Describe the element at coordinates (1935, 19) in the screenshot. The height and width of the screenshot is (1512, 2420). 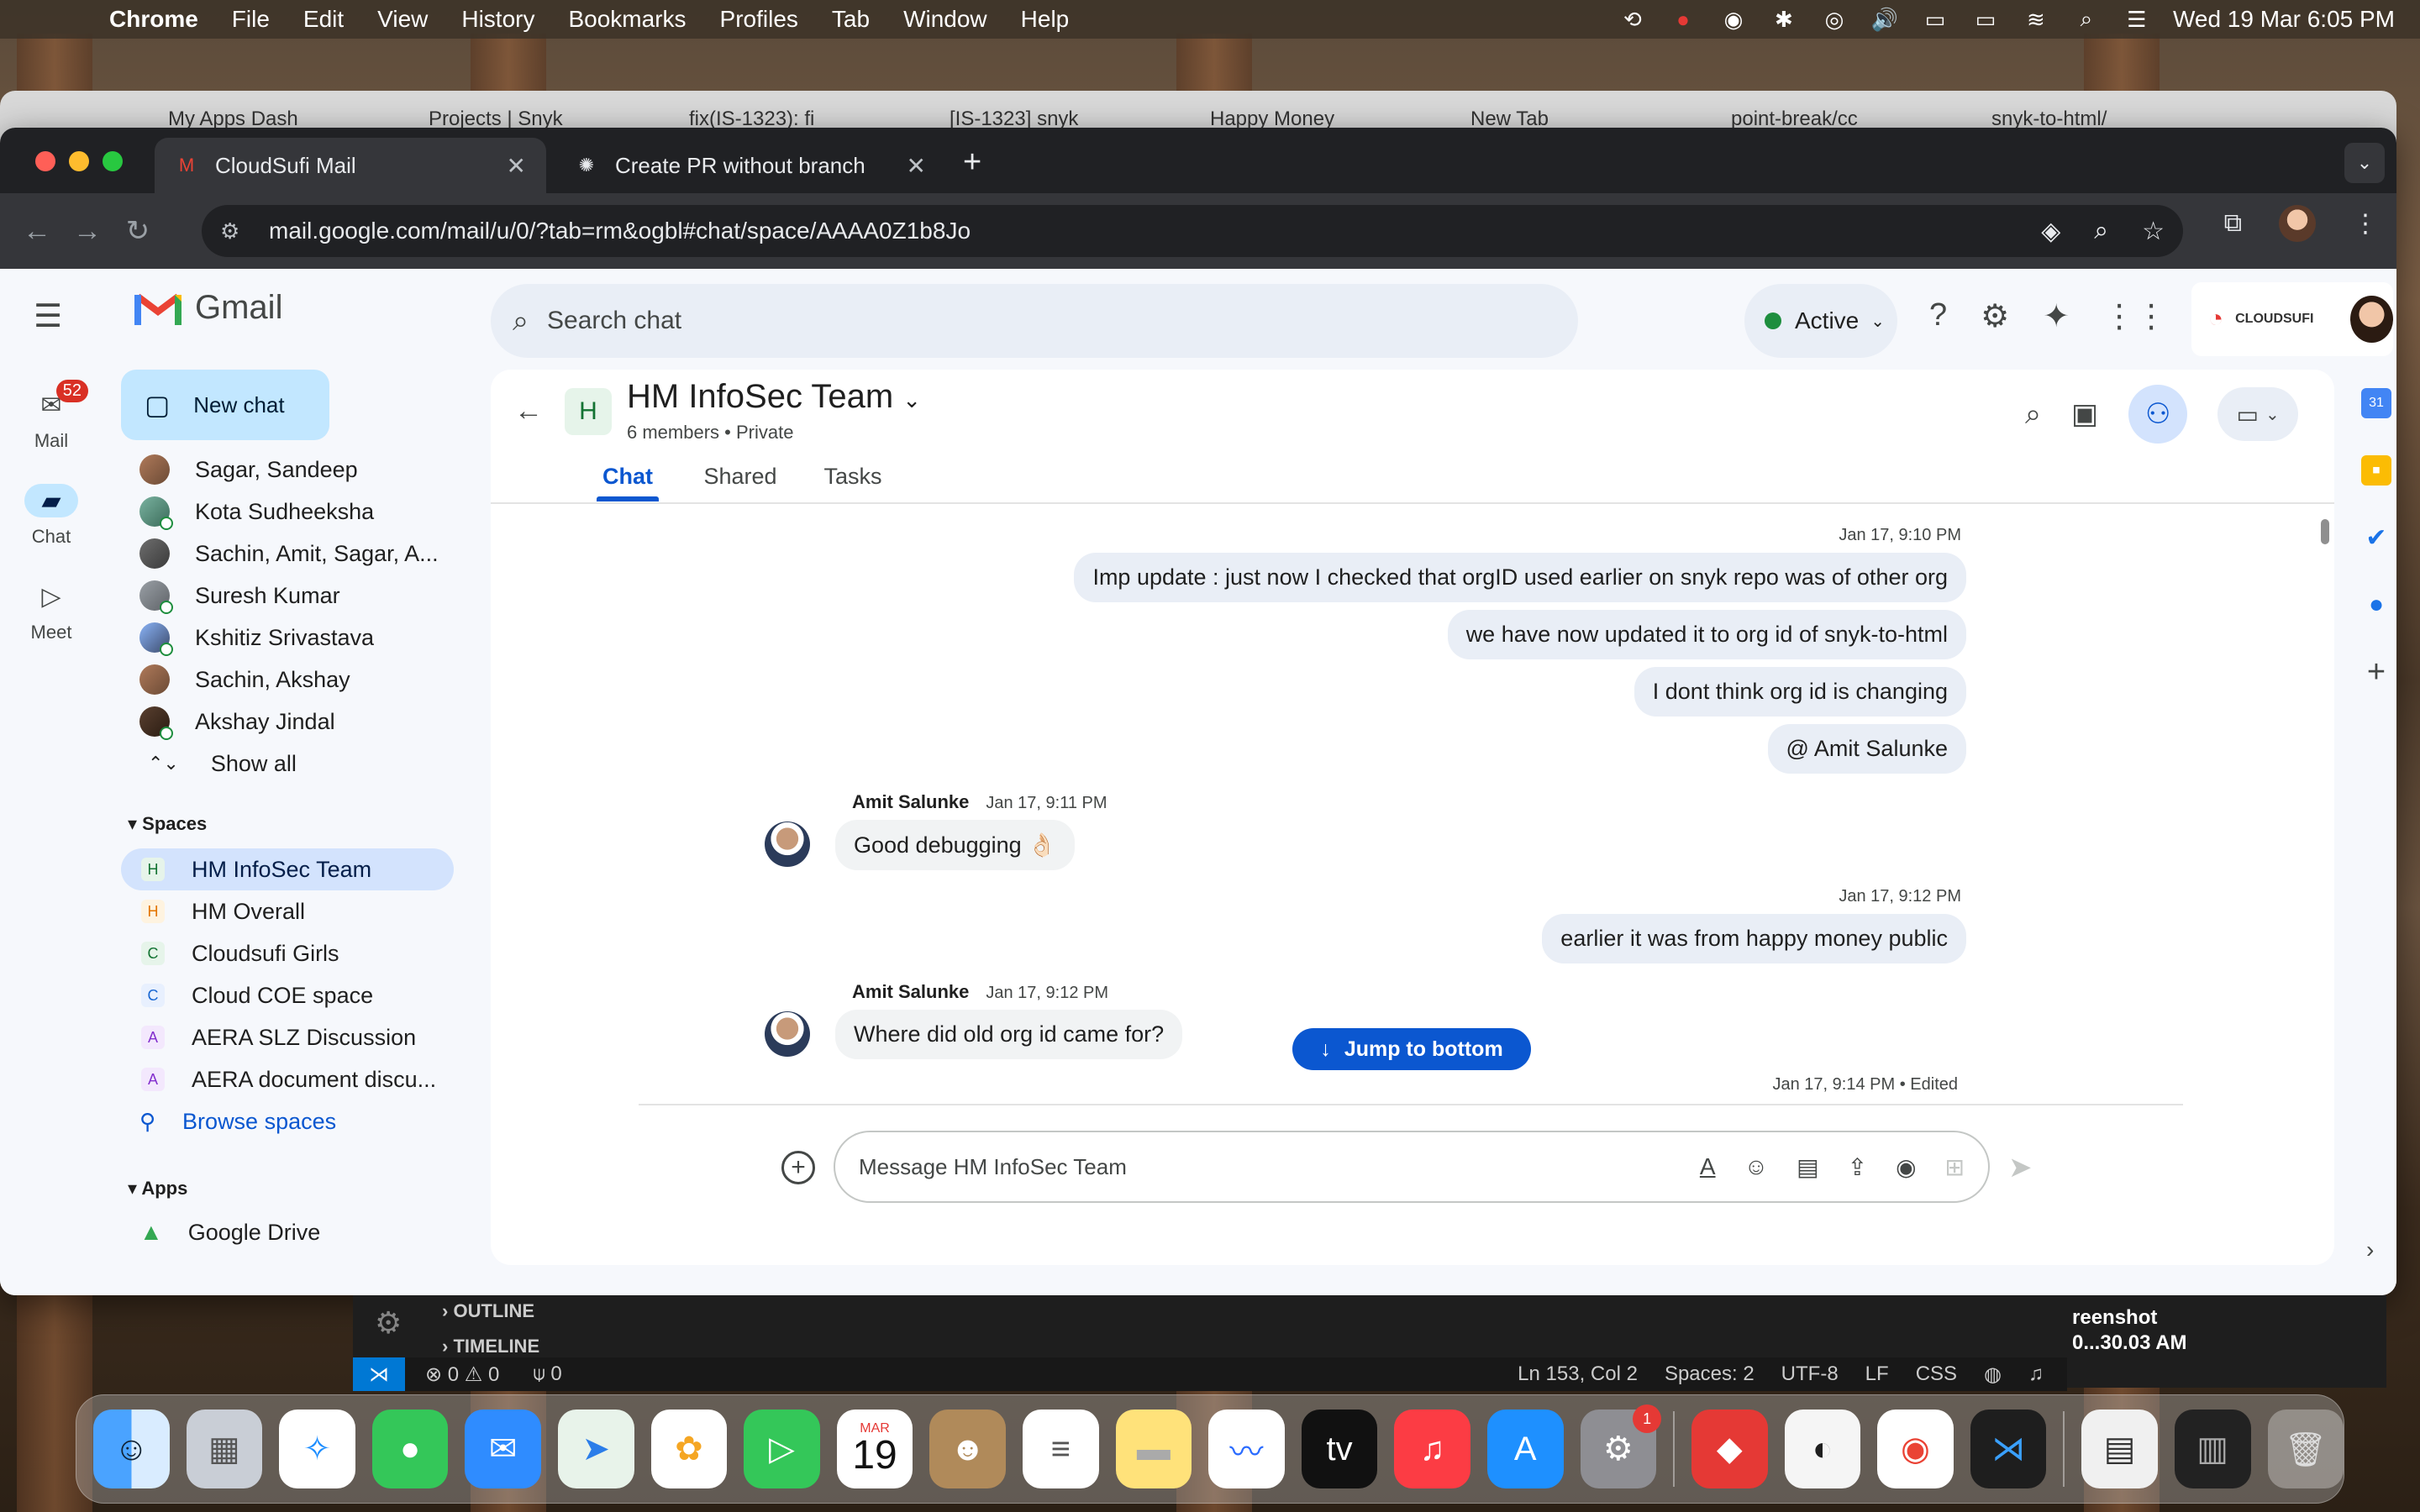
I see `display-icon: ▭` at that location.